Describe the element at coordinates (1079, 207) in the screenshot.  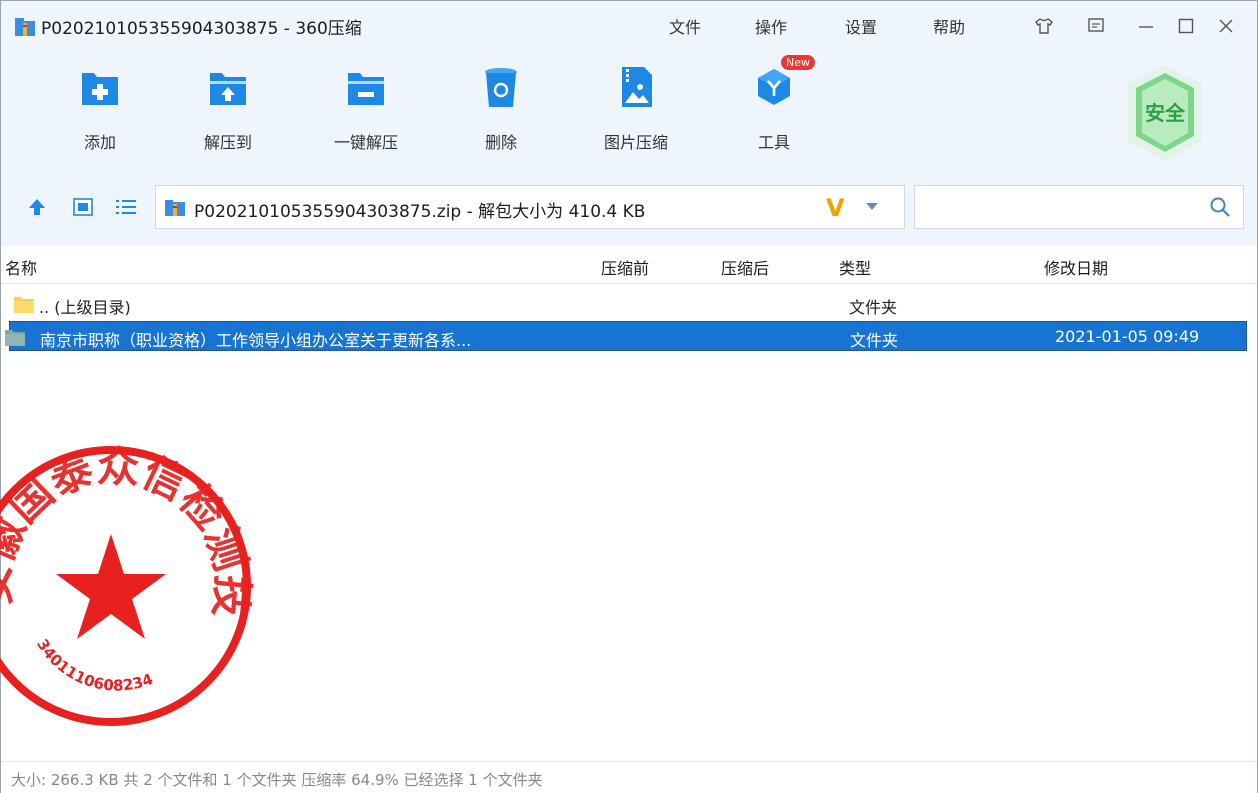
I see `search-box` at that location.